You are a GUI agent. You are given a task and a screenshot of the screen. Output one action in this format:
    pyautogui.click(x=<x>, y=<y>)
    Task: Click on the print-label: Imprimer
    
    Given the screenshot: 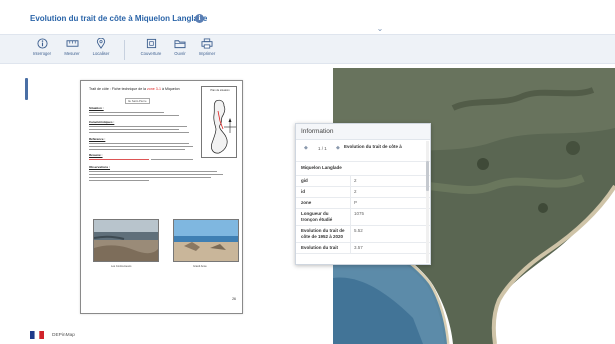 What is the action you would take?
    pyautogui.click(x=207, y=53)
    